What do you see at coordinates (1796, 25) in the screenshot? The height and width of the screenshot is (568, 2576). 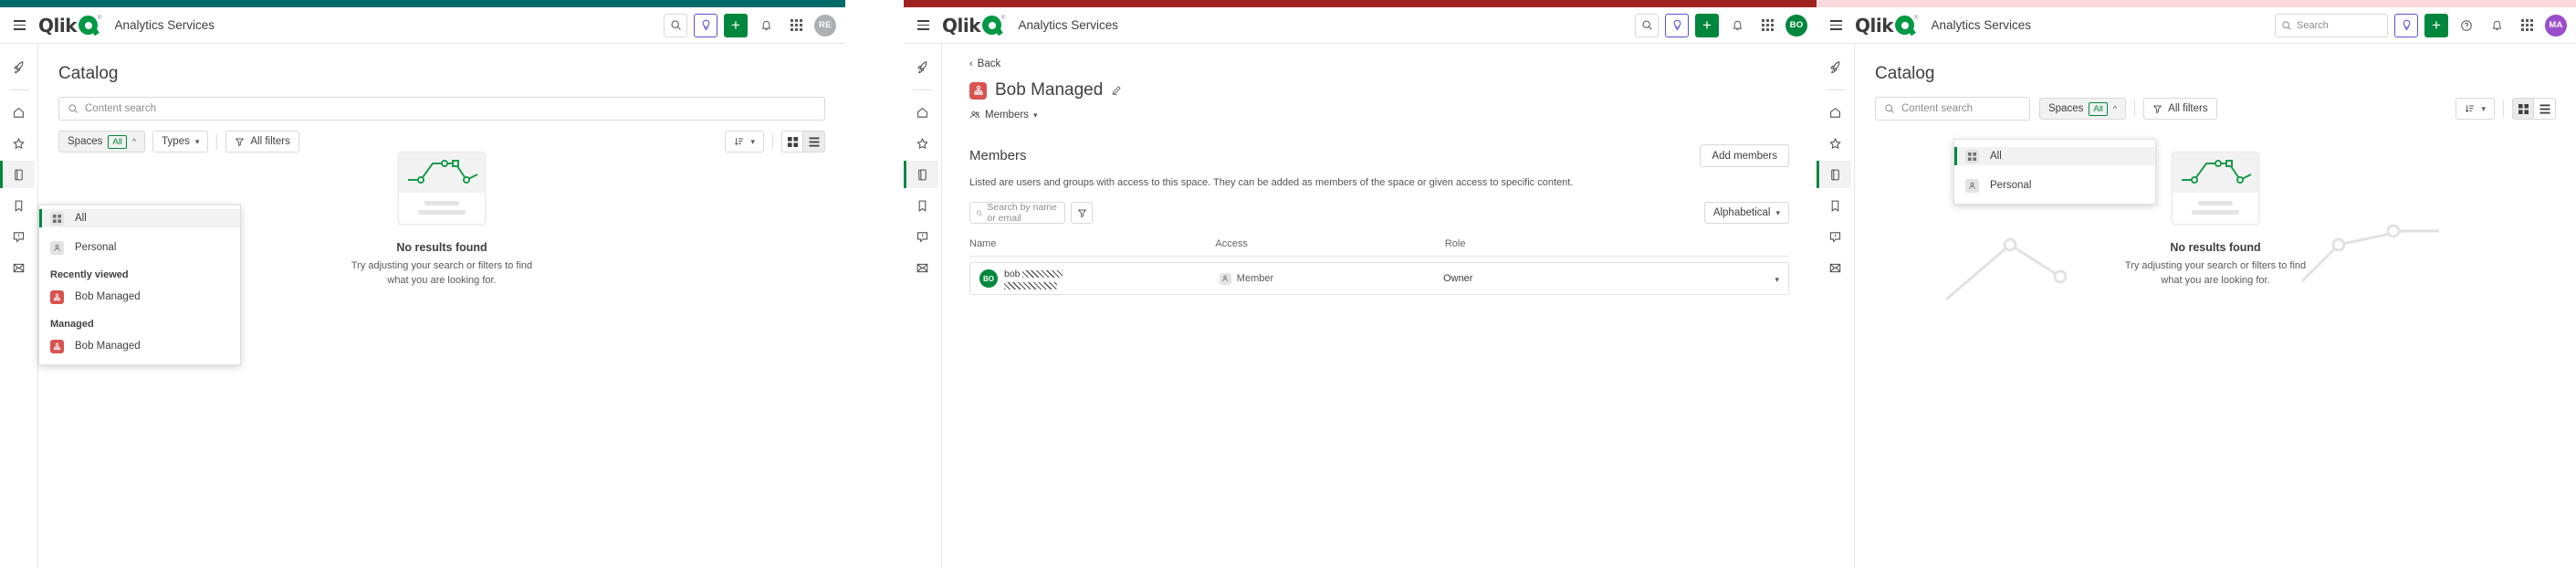 I see `avatar: BO` at bounding box center [1796, 25].